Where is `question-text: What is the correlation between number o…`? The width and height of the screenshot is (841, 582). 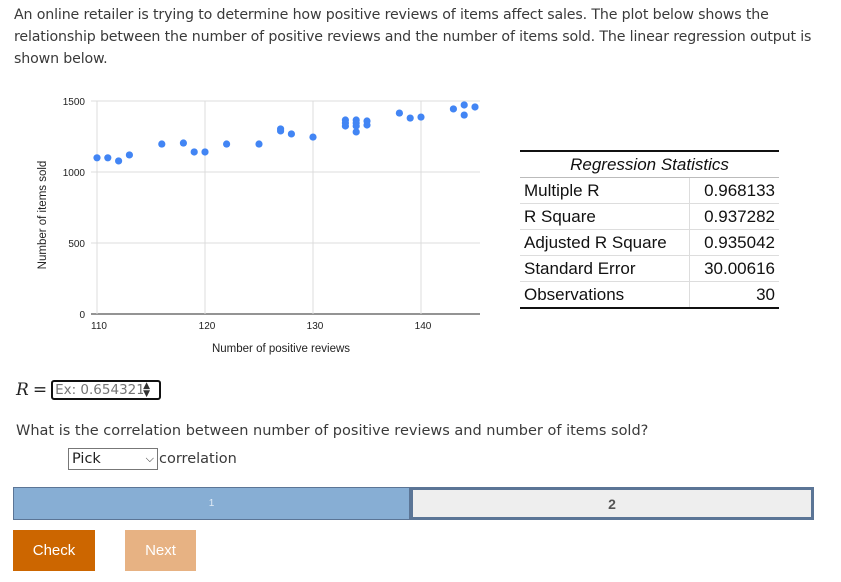 question-text: What is the correlation between number o… is located at coordinates (332, 431).